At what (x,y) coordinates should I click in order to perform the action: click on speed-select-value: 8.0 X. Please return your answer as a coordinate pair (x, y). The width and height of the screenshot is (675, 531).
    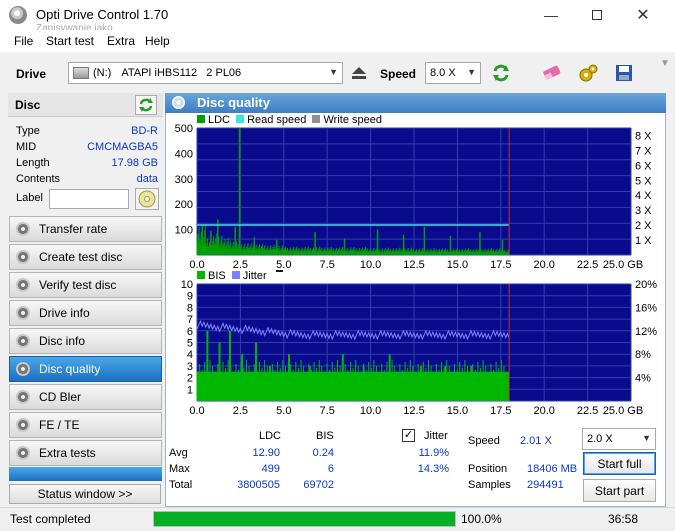
    Looking at the image, I should click on (443, 73).